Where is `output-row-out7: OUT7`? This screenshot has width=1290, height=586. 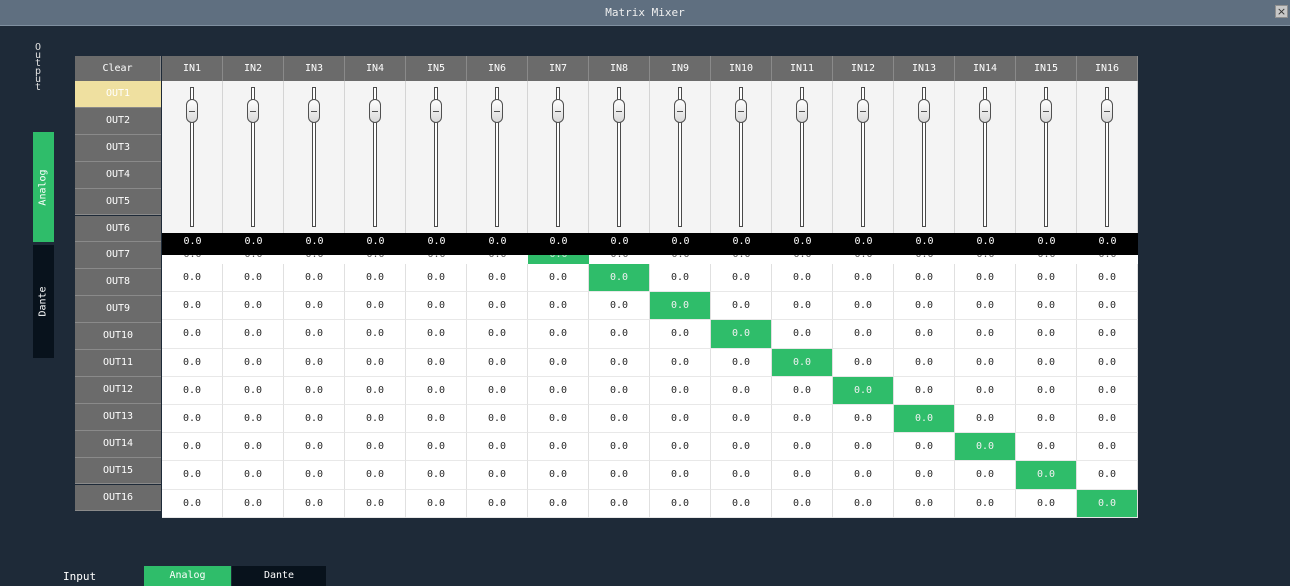 output-row-out7: OUT7 is located at coordinates (118, 256).